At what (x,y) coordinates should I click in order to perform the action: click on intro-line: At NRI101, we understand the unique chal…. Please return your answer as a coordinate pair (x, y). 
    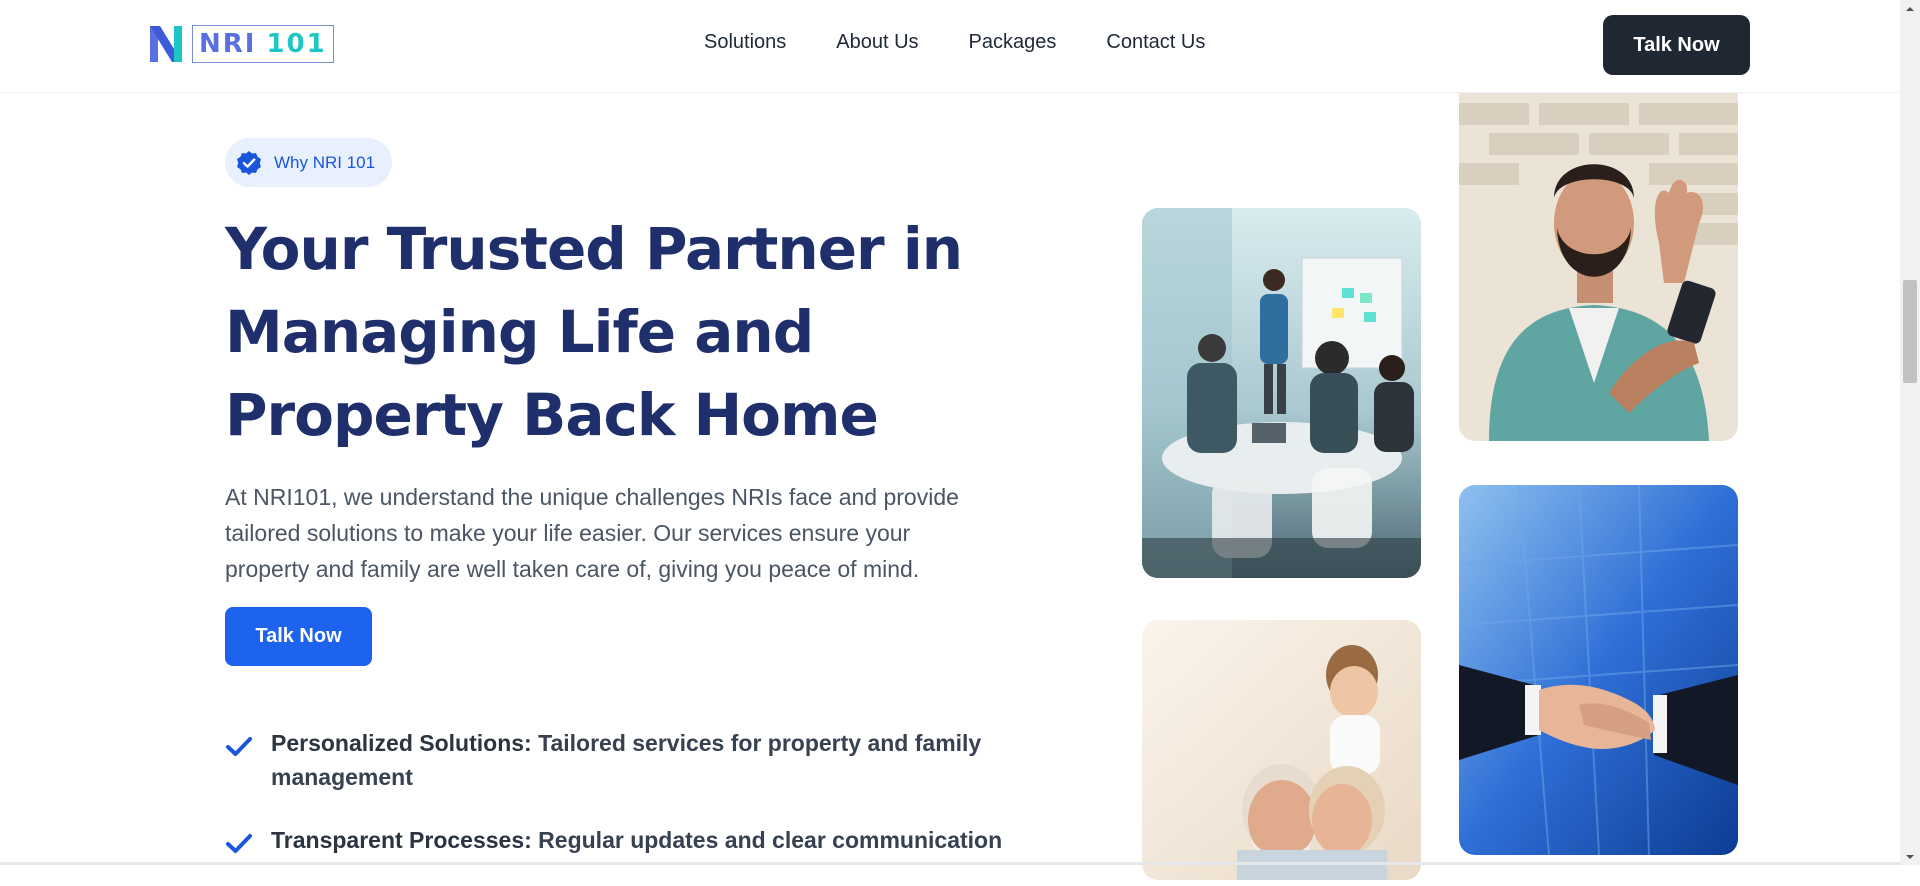
    Looking at the image, I should click on (592, 497).